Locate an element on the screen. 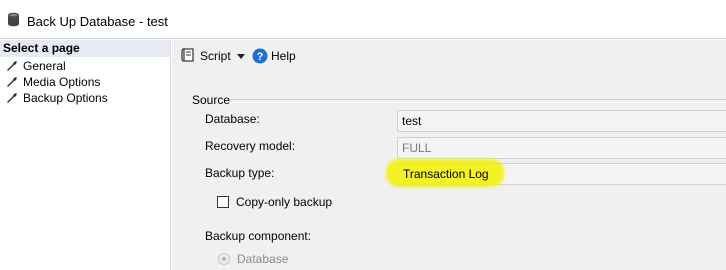 This screenshot has height=270, width=726. database-field: test is located at coordinates (561, 121).